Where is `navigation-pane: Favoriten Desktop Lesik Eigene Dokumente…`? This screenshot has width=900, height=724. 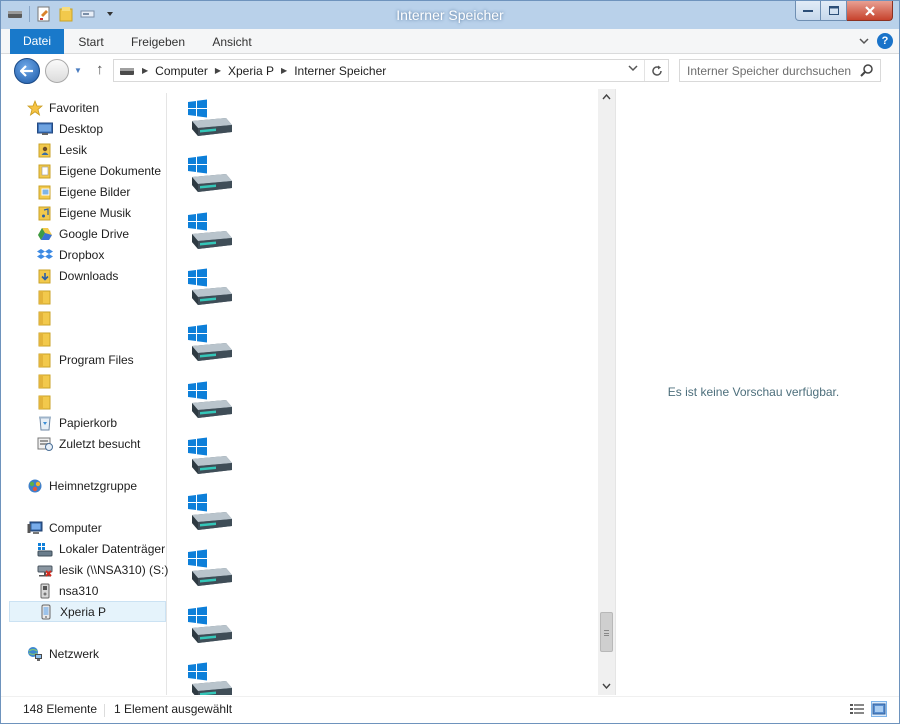
navigation-pane: Favoriten Desktop Lesik Eigene Dokumente… is located at coordinates (88, 394).